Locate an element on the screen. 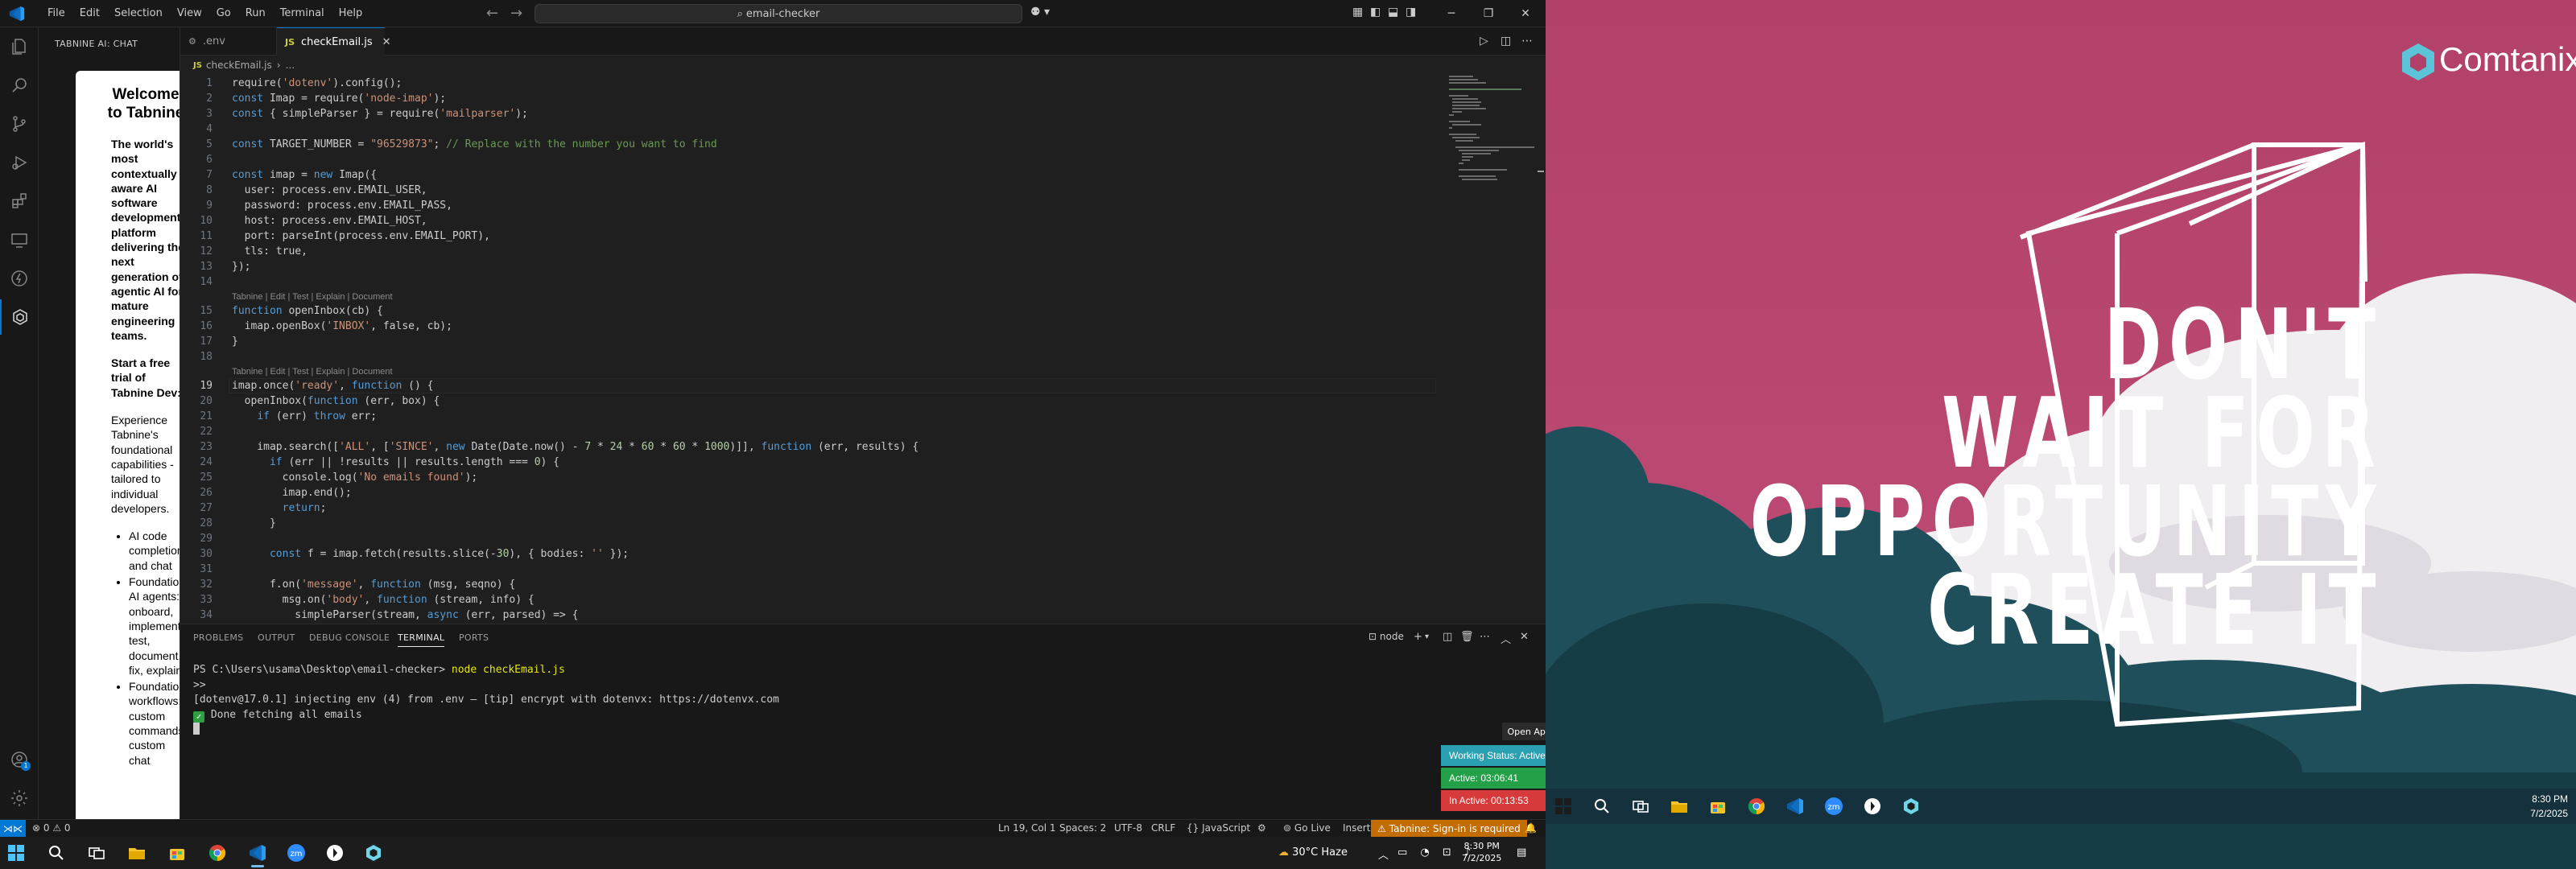 This screenshot has height=869, width=2576. menu-edit: Edit is located at coordinates (89, 13).